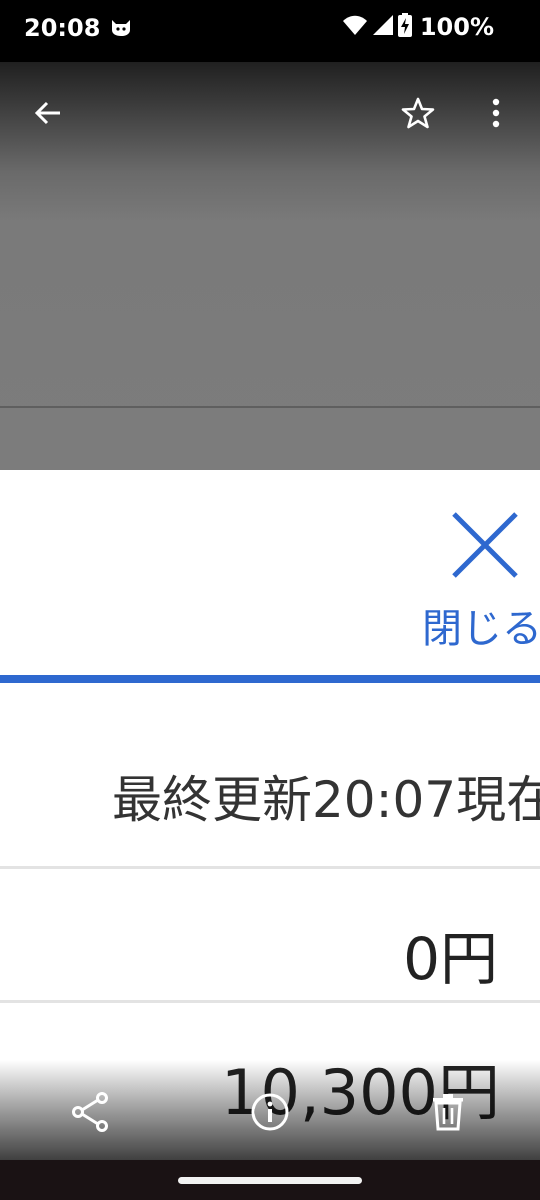 The width and height of the screenshot is (540, 1200). I want to click on info-button, so click(270, 1112).